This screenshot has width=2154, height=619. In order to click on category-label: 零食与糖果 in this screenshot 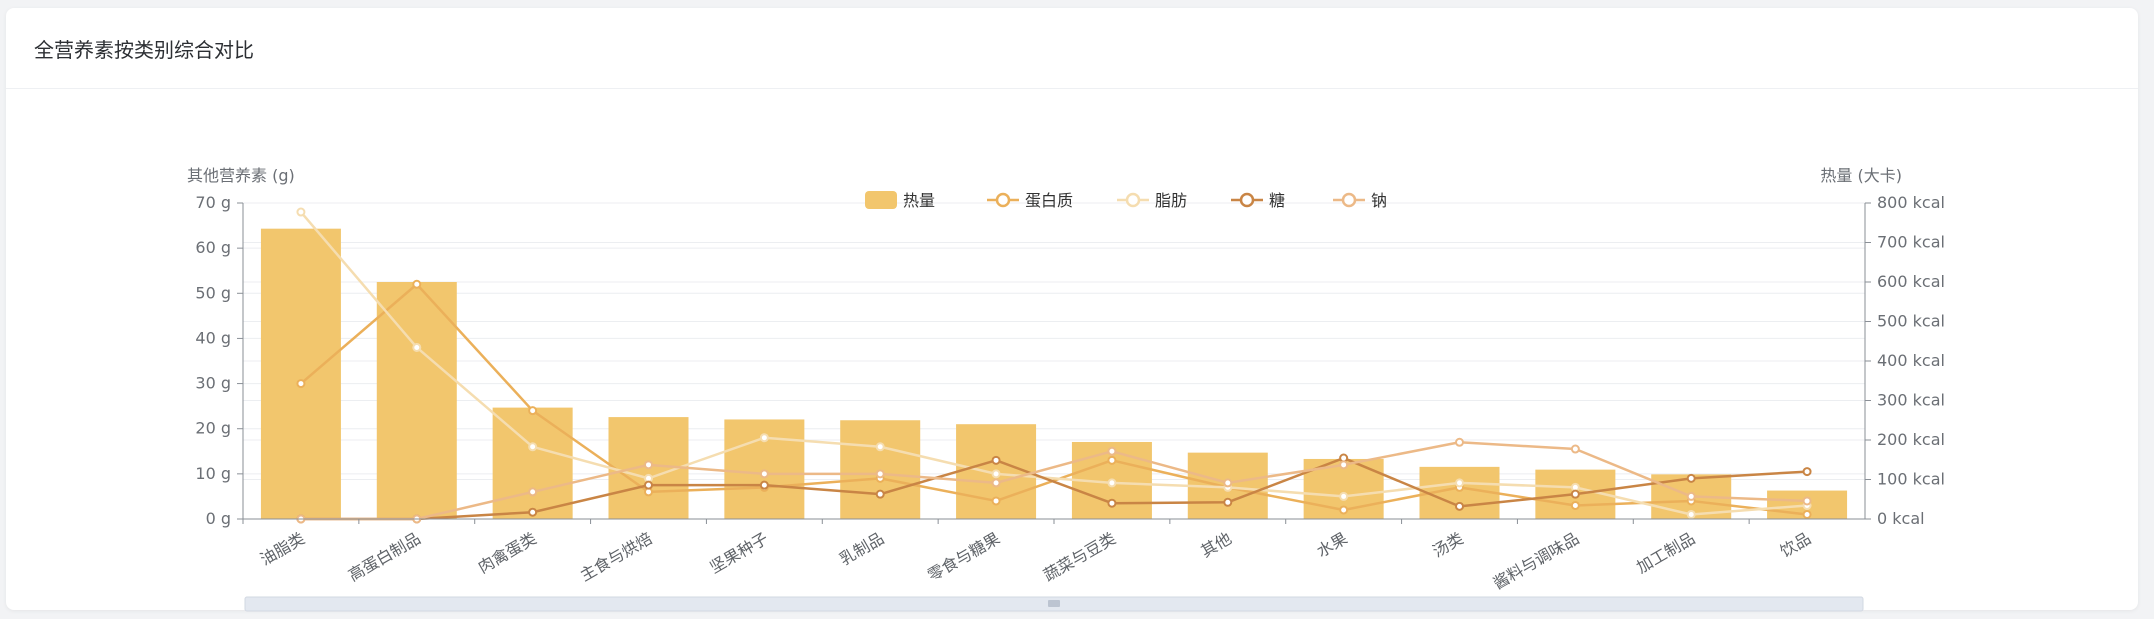, I will do `click(963, 557)`.